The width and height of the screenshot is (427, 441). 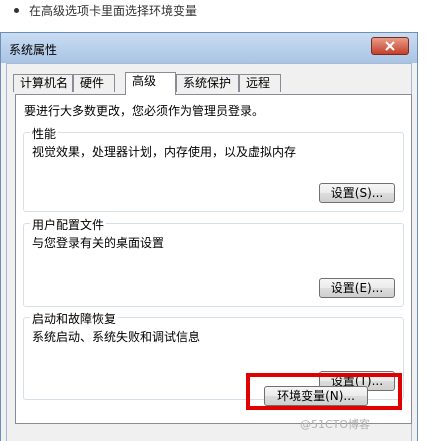 What do you see at coordinates (113, 10) in the screenshot?
I see `instruction-text: 在高级选项卡里面选择环境变量` at bounding box center [113, 10].